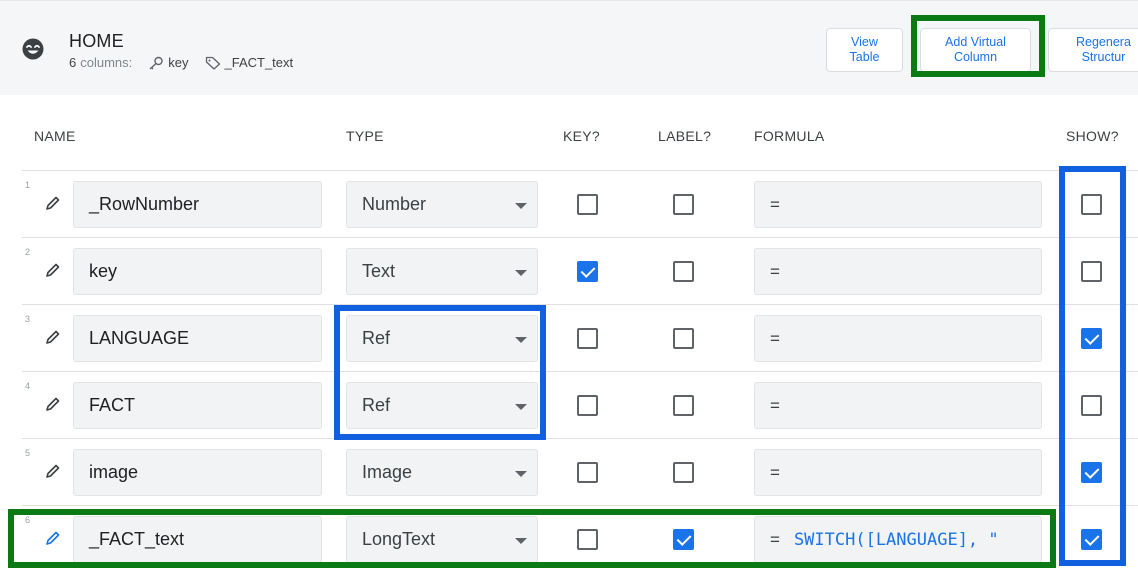  Describe the element at coordinates (96, 41) in the screenshot. I see `page-title: HOME` at that location.